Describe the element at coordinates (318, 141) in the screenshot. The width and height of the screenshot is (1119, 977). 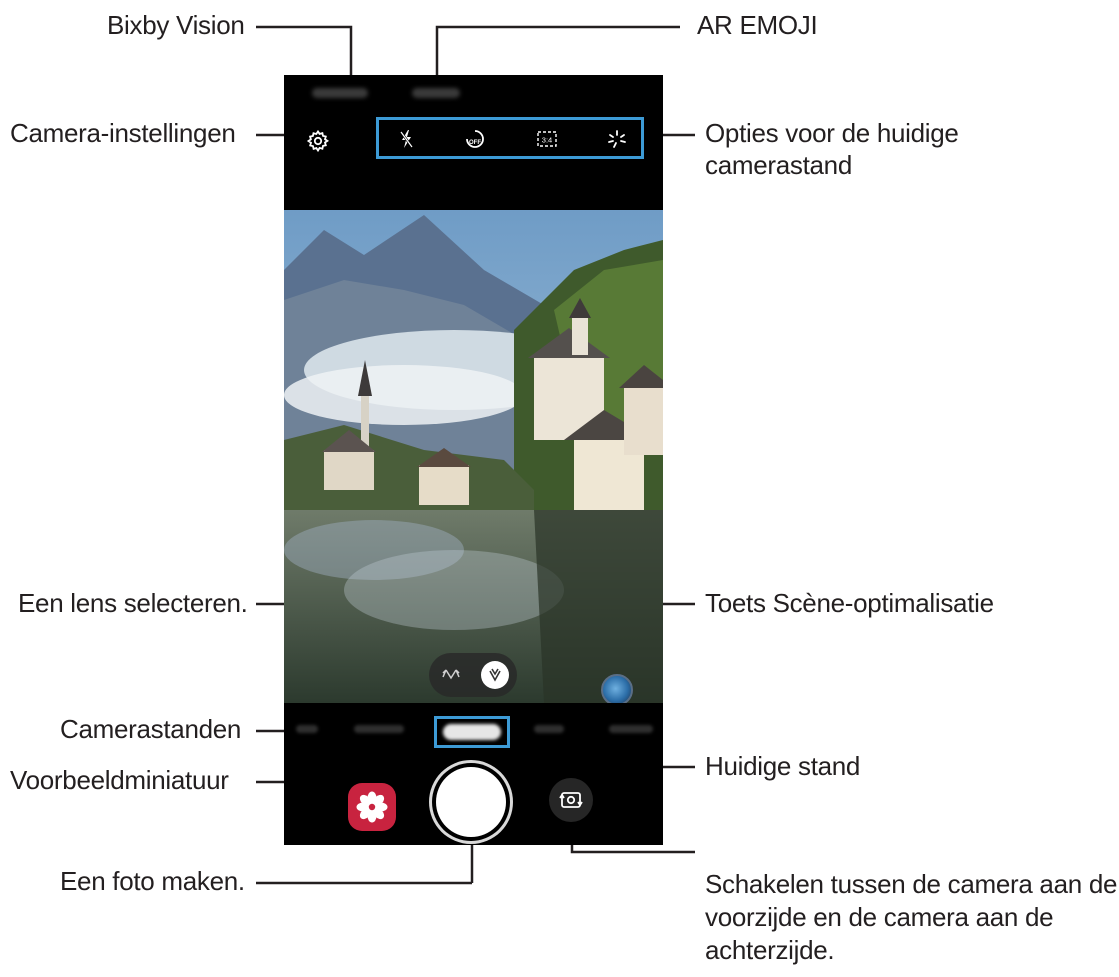
I see `gear-icon` at that location.